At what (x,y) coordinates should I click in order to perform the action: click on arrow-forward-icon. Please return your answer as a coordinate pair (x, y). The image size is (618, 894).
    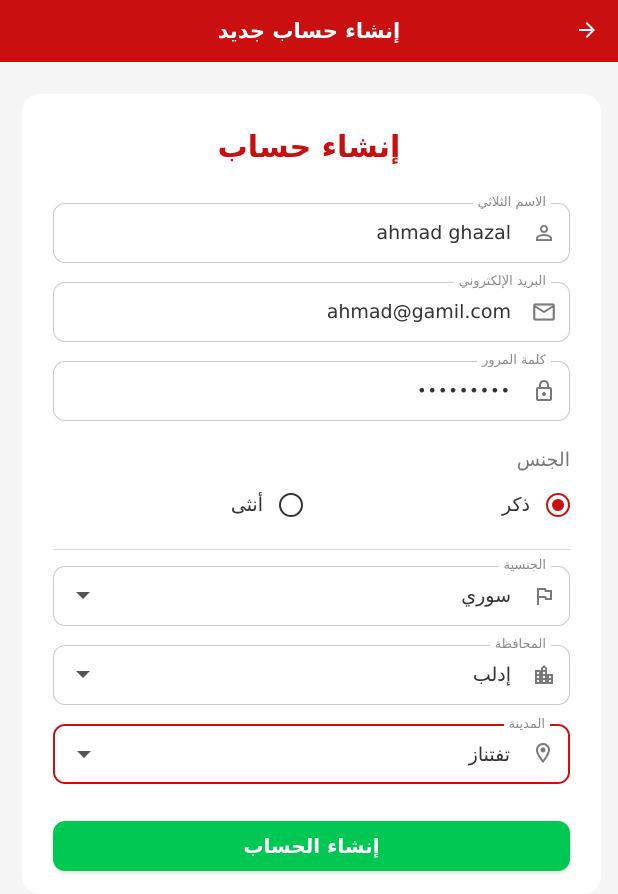
    Looking at the image, I should click on (587, 30).